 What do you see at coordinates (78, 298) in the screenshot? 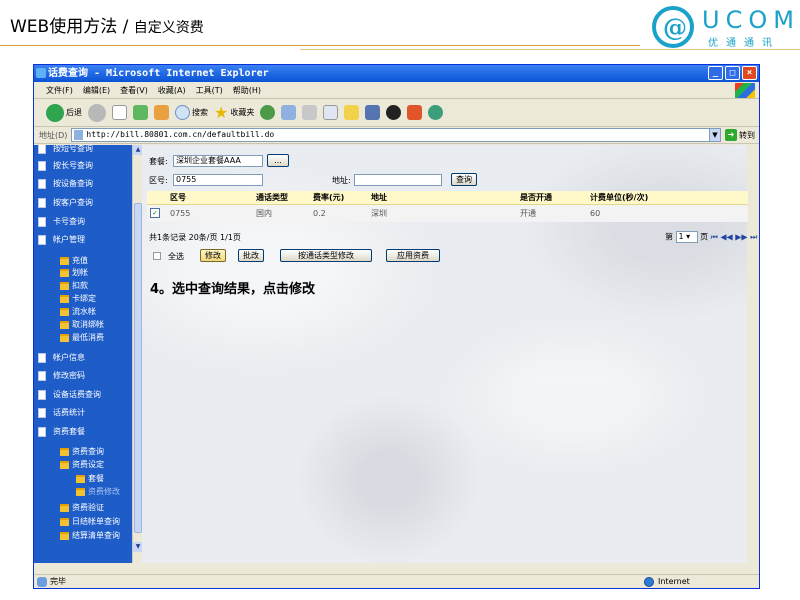
I see `sidebar-sub-card-bind: 卡绑定` at bounding box center [78, 298].